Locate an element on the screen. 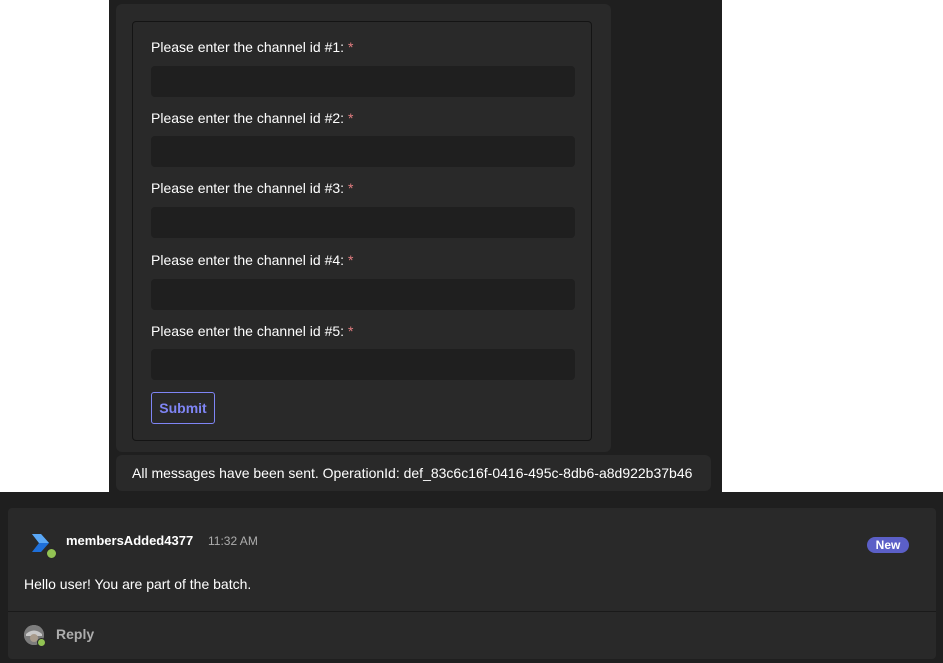 The width and height of the screenshot is (943, 663). new-badge: New is located at coordinates (888, 545).